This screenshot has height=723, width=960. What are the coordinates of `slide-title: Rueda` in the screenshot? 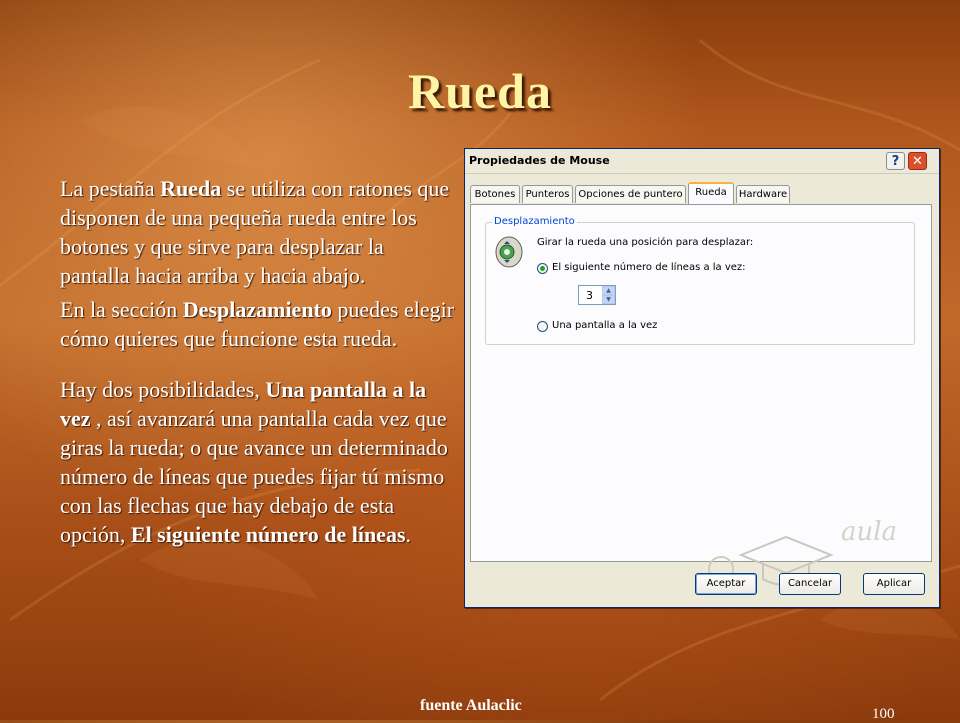 It's located at (480, 91).